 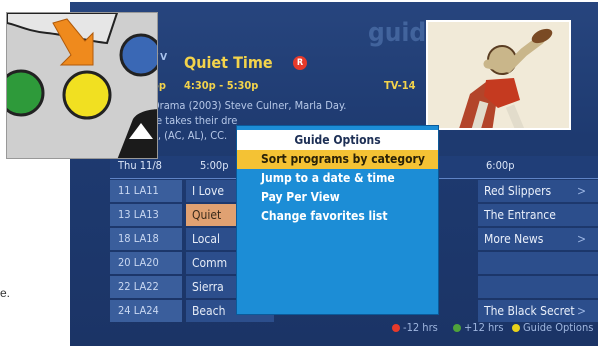 I want to click on orange-pointer-arrow-icon, so click(x=73, y=42).